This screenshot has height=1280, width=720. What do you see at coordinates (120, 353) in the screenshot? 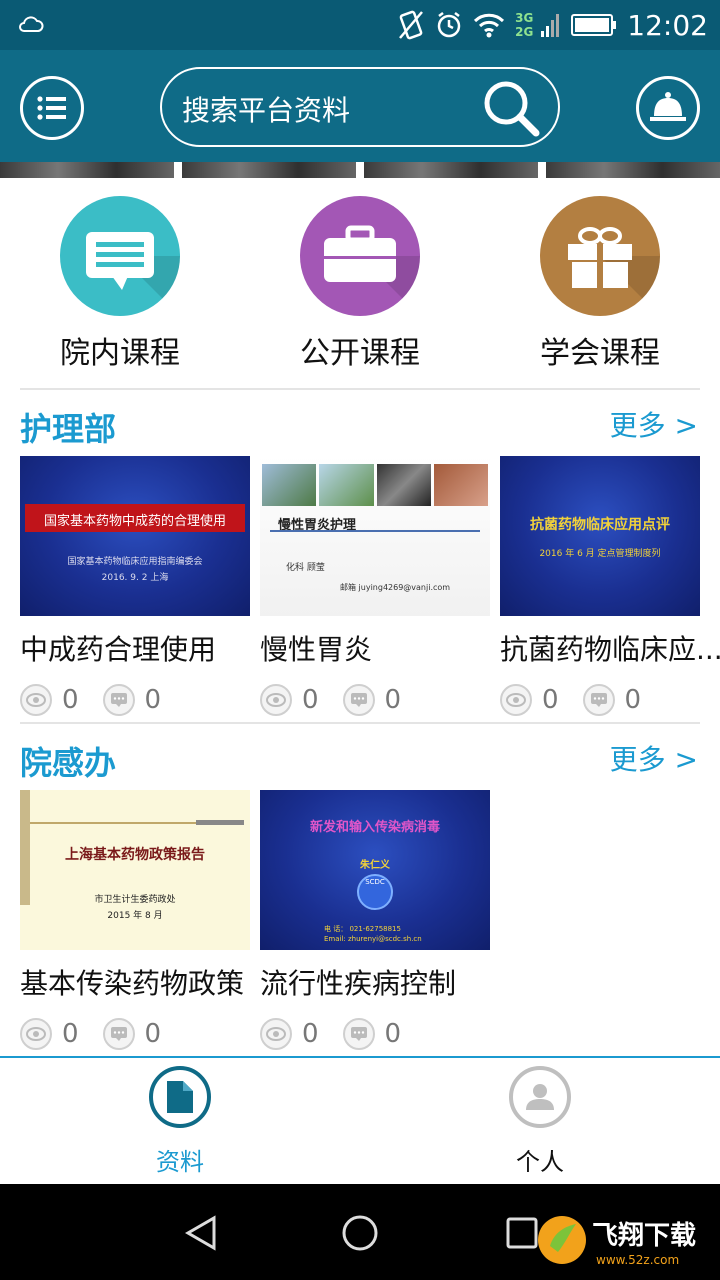
I see `category-label: 院内课程` at bounding box center [120, 353].